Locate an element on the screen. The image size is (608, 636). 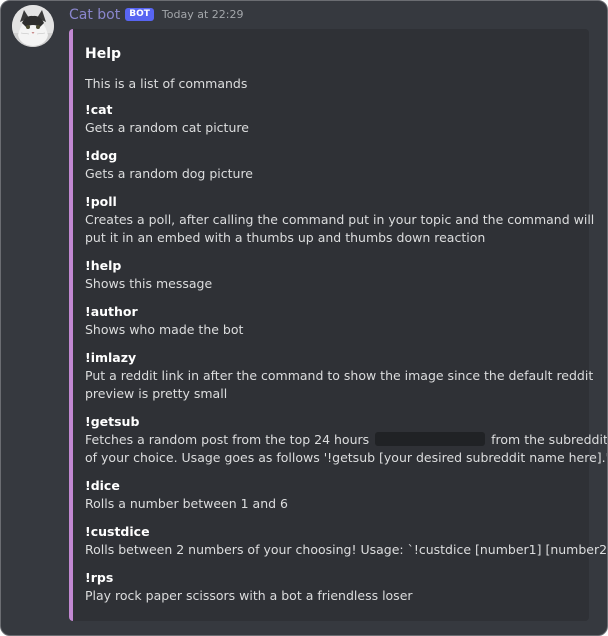
message-timestamp: Today at 22:29 is located at coordinates (202, 14).